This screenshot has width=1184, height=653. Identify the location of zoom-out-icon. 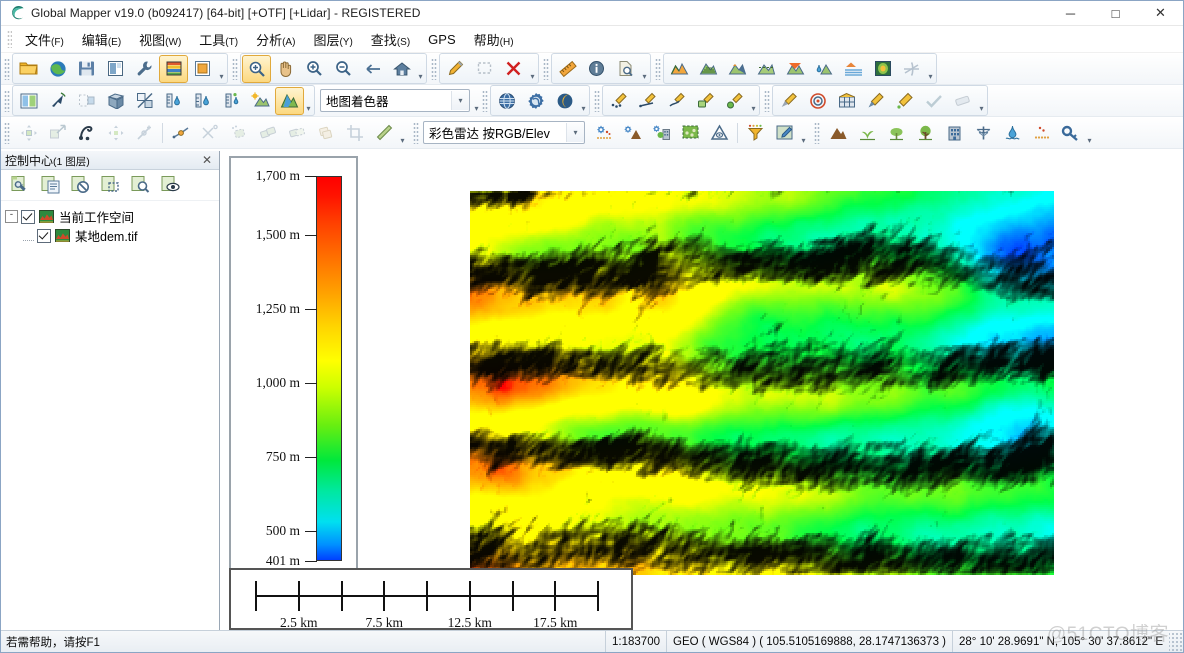
(343, 69).